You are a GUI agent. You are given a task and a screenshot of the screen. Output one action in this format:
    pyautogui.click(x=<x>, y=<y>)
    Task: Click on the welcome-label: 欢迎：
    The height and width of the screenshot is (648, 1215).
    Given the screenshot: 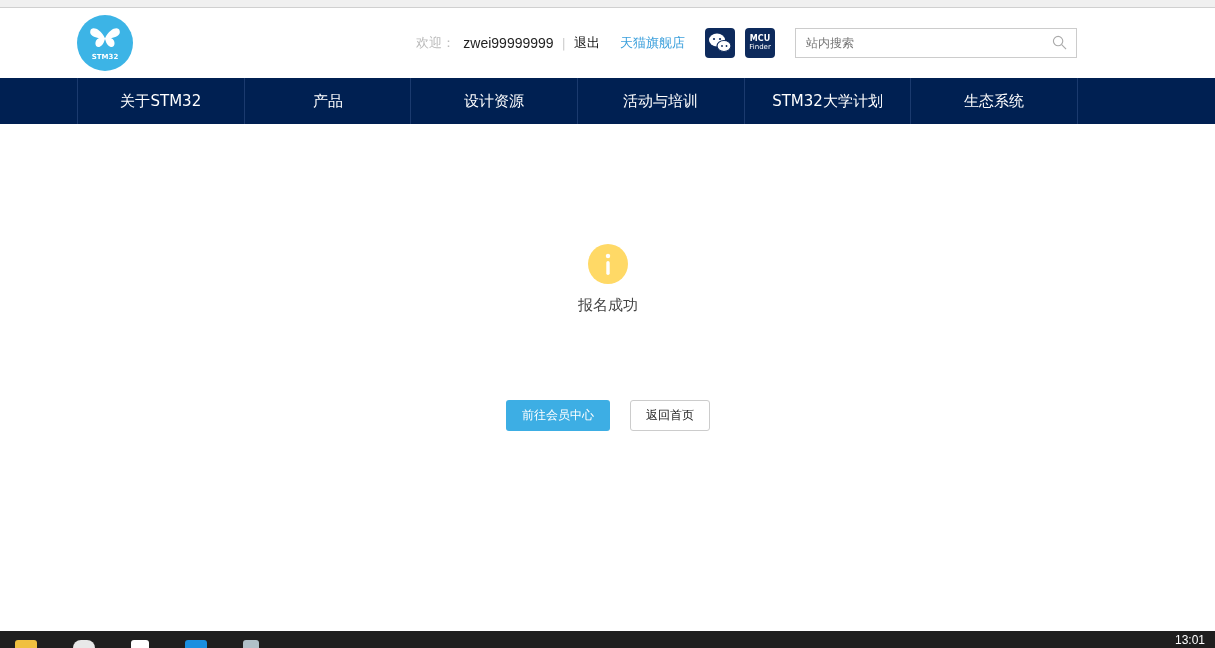 What is the action you would take?
    pyautogui.click(x=436, y=43)
    